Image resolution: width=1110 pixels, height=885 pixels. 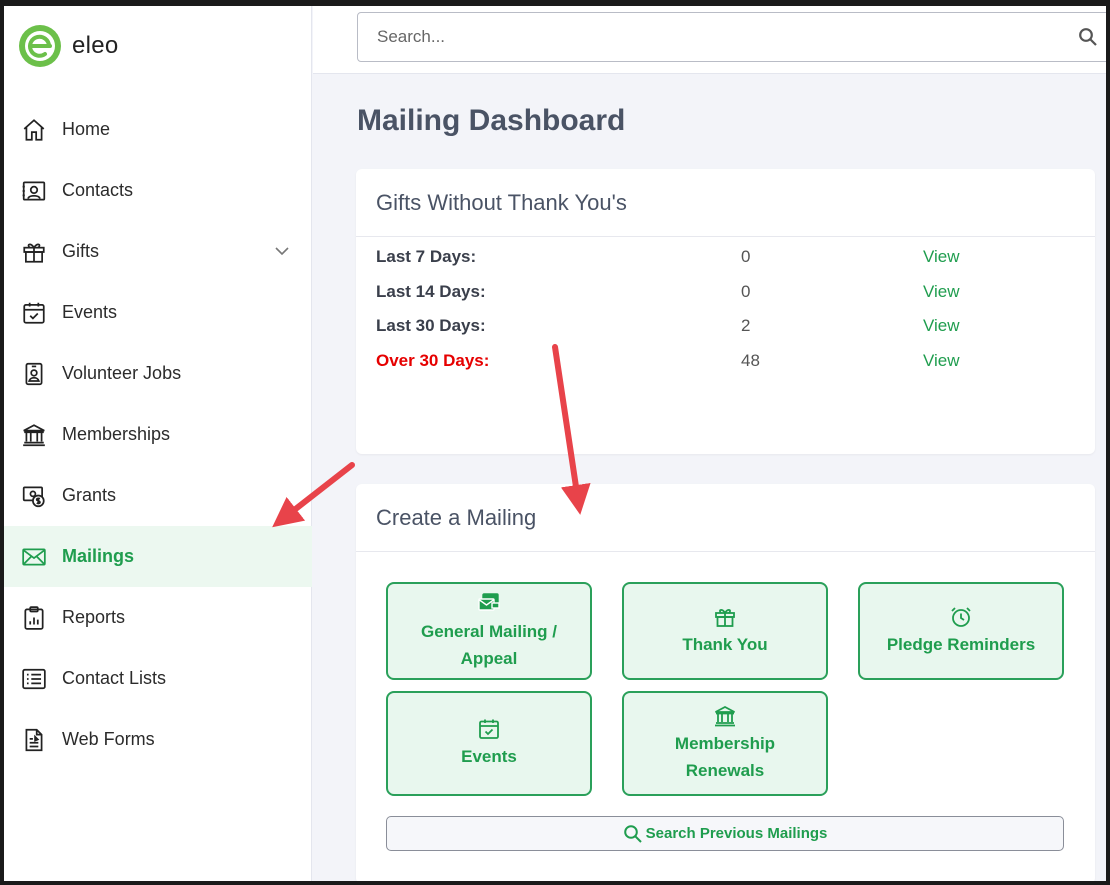 What do you see at coordinates (86, 129) in the screenshot?
I see `sidebar-item-label: Home` at bounding box center [86, 129].